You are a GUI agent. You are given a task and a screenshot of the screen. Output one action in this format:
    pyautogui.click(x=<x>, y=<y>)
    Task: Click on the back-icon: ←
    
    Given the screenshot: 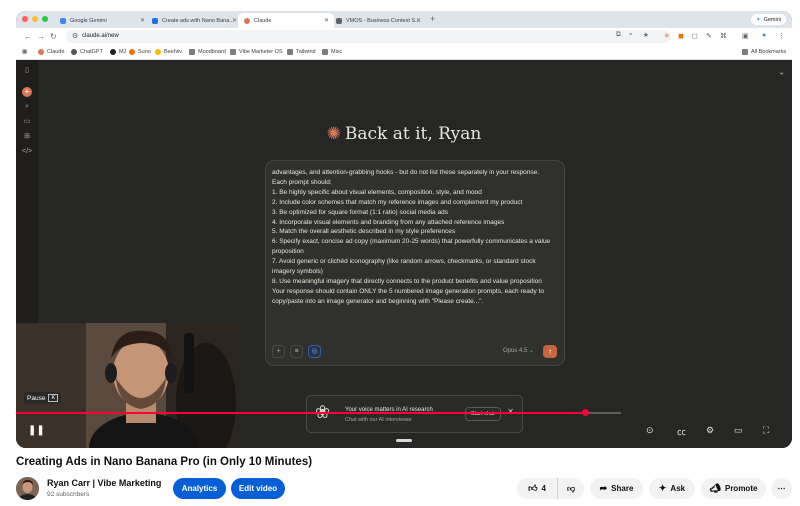 What is the action you would take?
    pyautogui.click(x=28, y=36)
    